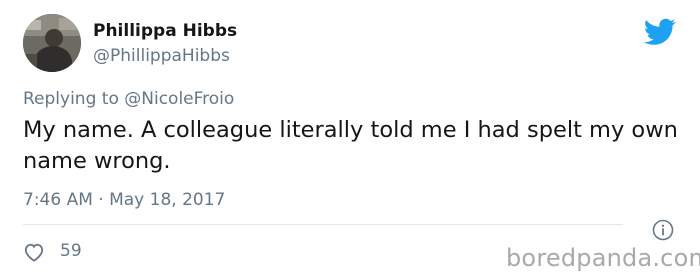 The image size is (700, 280). Describe the element at coordinates (603, 258) in the screenshot. I see `source-watermark: boredpanda.com` at that location.